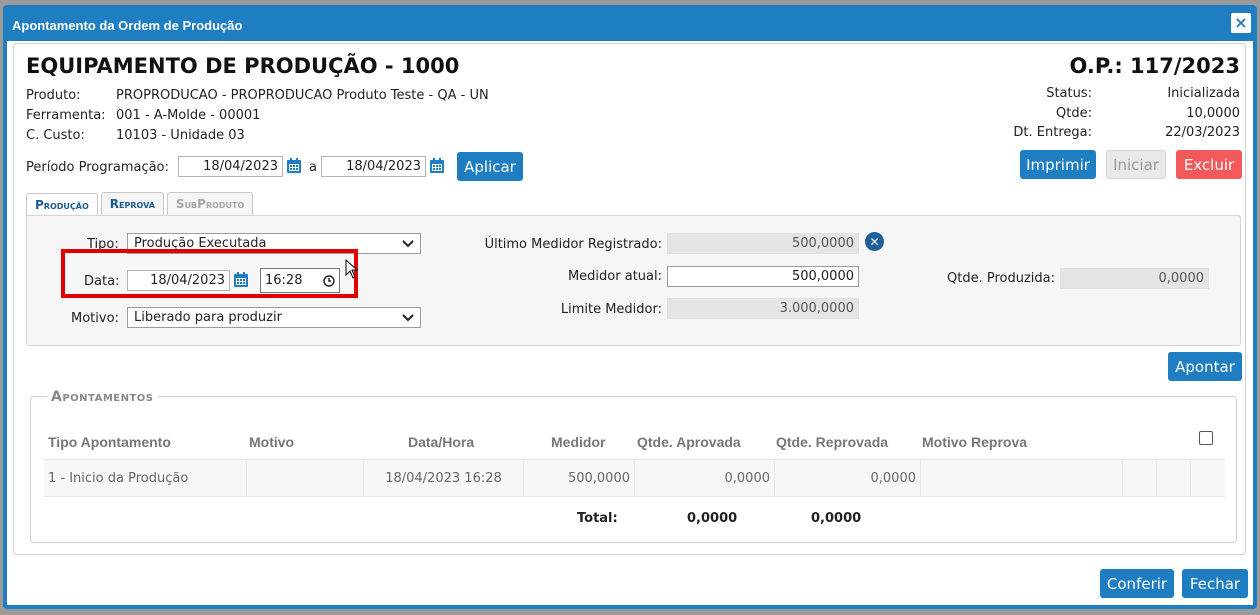  What do you see at coordinates (597, 518) in the screenshot?
I see `total-label: Total:` at bounding box center [597, 518].